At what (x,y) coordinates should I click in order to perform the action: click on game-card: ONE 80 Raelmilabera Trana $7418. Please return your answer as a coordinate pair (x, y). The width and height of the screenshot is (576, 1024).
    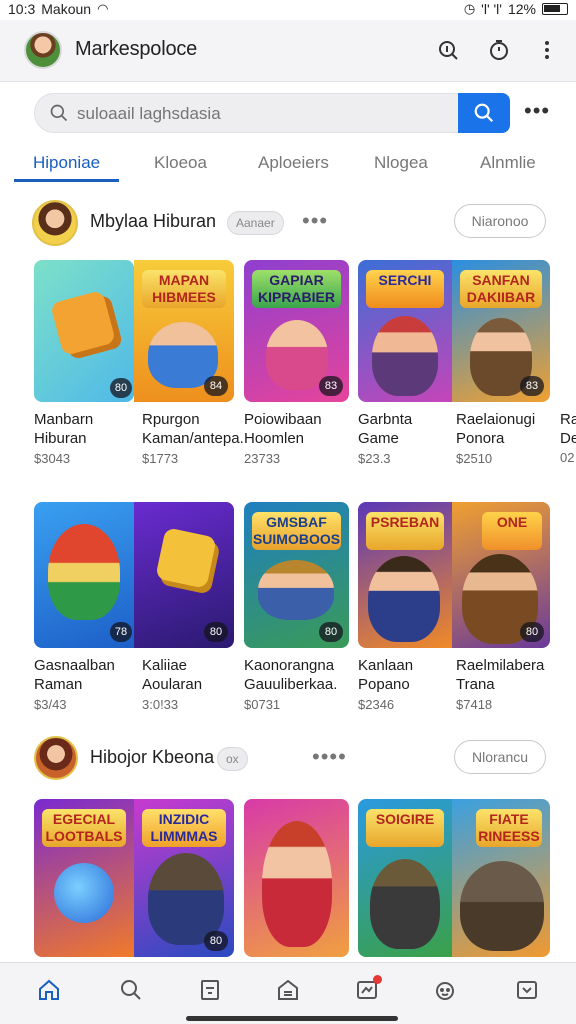
    Looking at the image, I should click on (501, 608).